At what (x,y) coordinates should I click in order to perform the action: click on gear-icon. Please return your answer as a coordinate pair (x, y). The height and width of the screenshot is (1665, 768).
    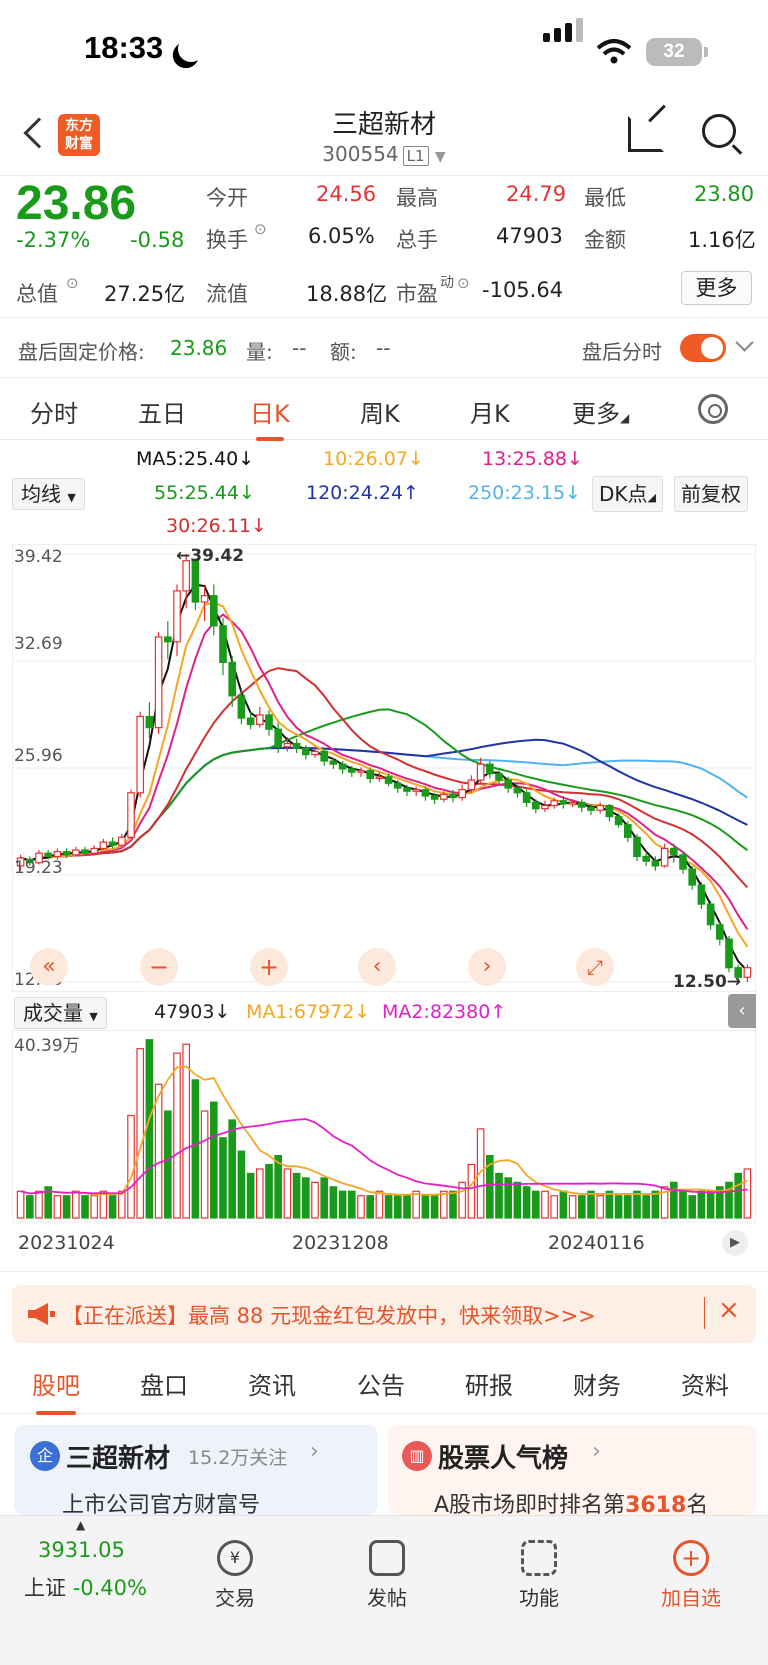
    Looking at the image, I should click on (713, 409).